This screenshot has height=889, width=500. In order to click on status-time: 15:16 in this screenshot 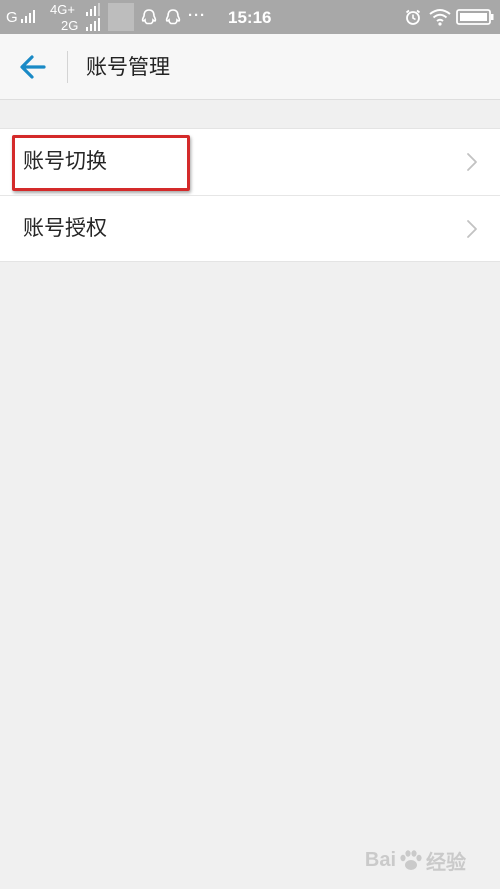, I will do `click(250, 17)`.